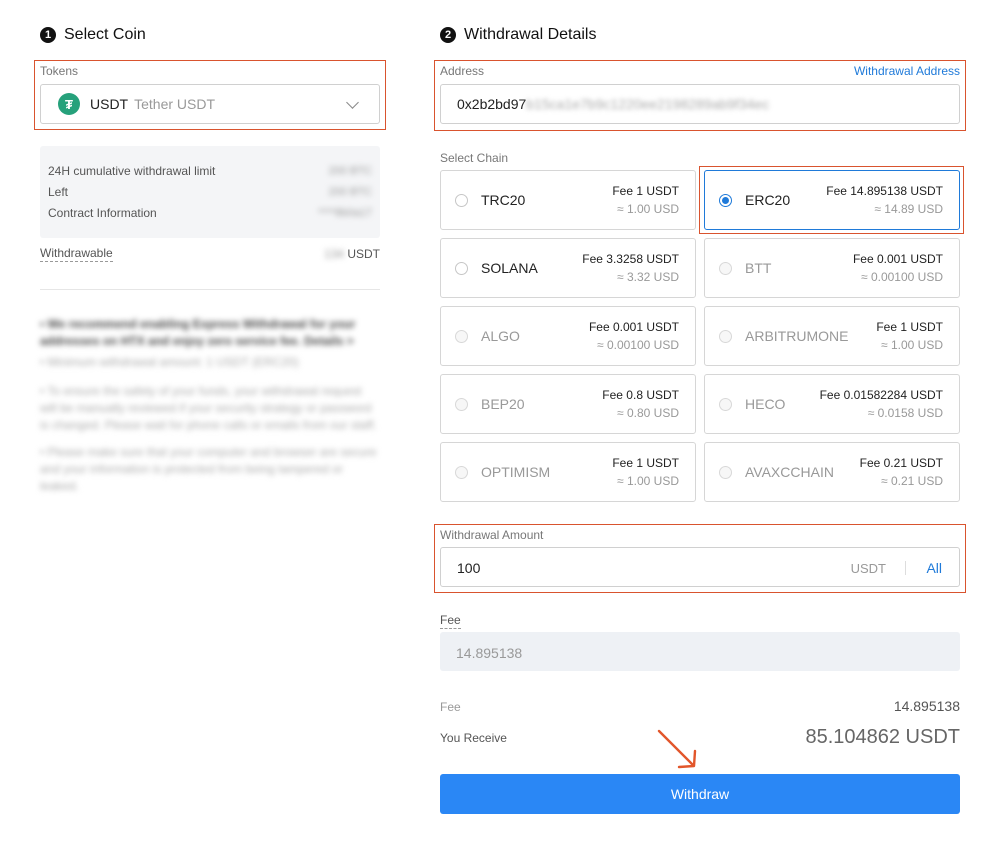 The image size is (1000, 854). What do you see at coordinates (461, 268) in the screenshot?
I see `radio-solana` at bounding box center [461, 268].